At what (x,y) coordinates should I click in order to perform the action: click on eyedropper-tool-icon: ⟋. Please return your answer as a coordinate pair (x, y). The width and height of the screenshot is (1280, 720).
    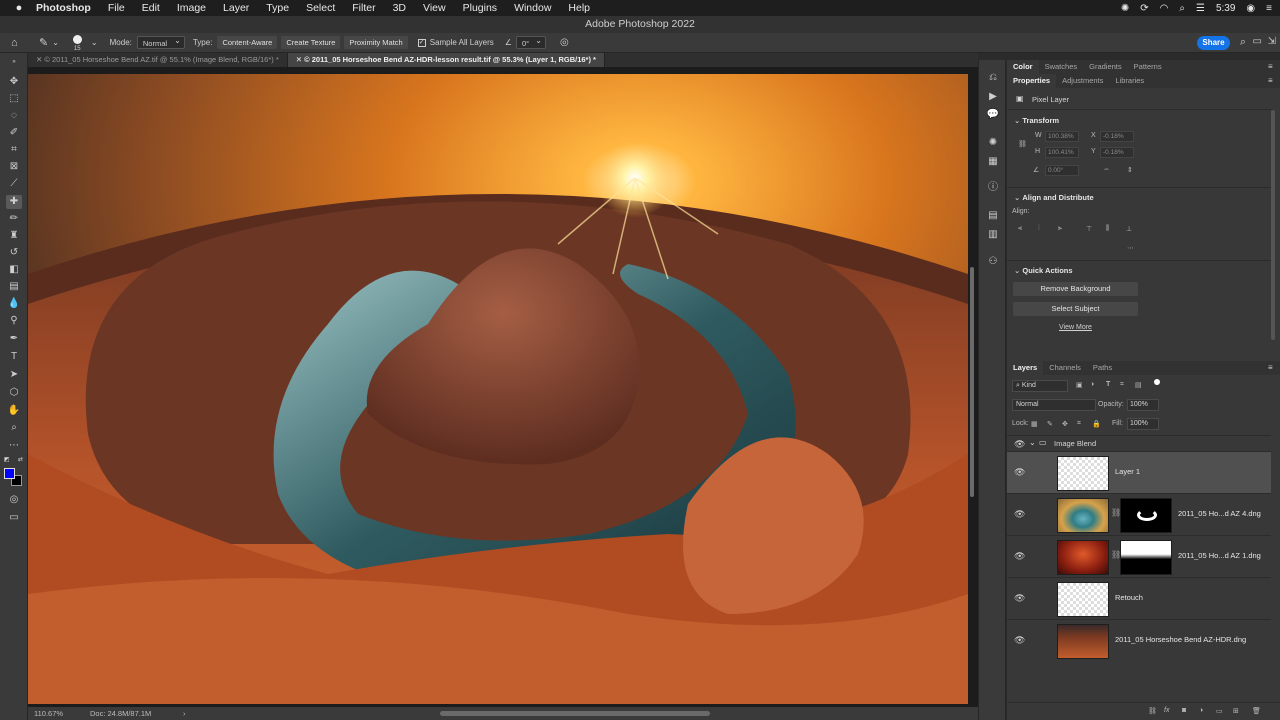
    Looking at the image, I should click on (14, 184).